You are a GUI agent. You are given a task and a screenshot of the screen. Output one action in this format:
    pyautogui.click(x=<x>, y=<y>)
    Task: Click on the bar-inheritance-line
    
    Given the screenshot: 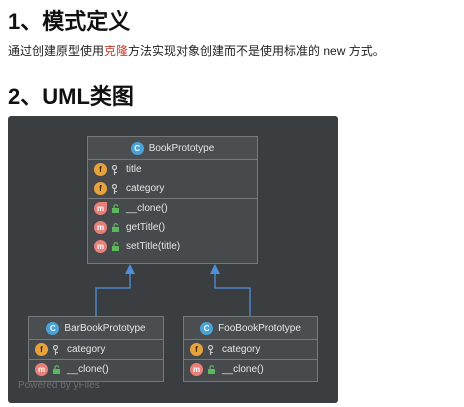 What is the action you would take?
    pyautogui.click(x=113, y=295)
    